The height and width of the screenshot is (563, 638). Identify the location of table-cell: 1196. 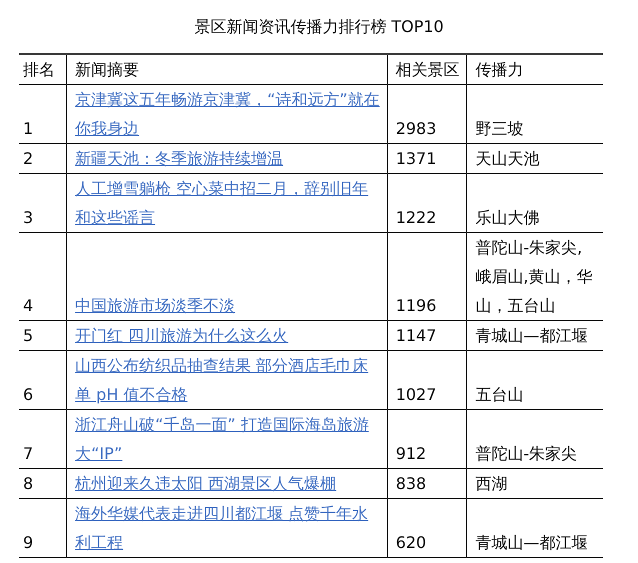
(427, 276).